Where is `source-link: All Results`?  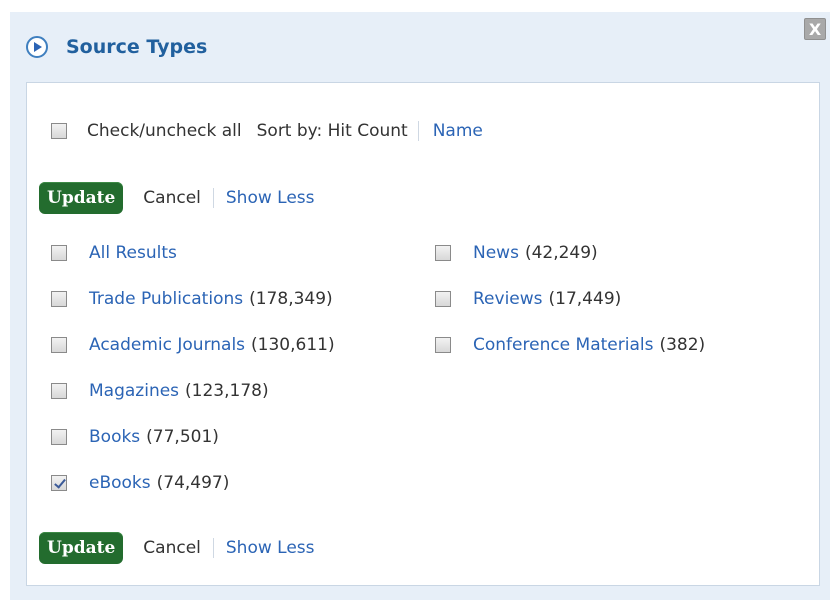
source-link: All Results is located at coordinates (133, 253).